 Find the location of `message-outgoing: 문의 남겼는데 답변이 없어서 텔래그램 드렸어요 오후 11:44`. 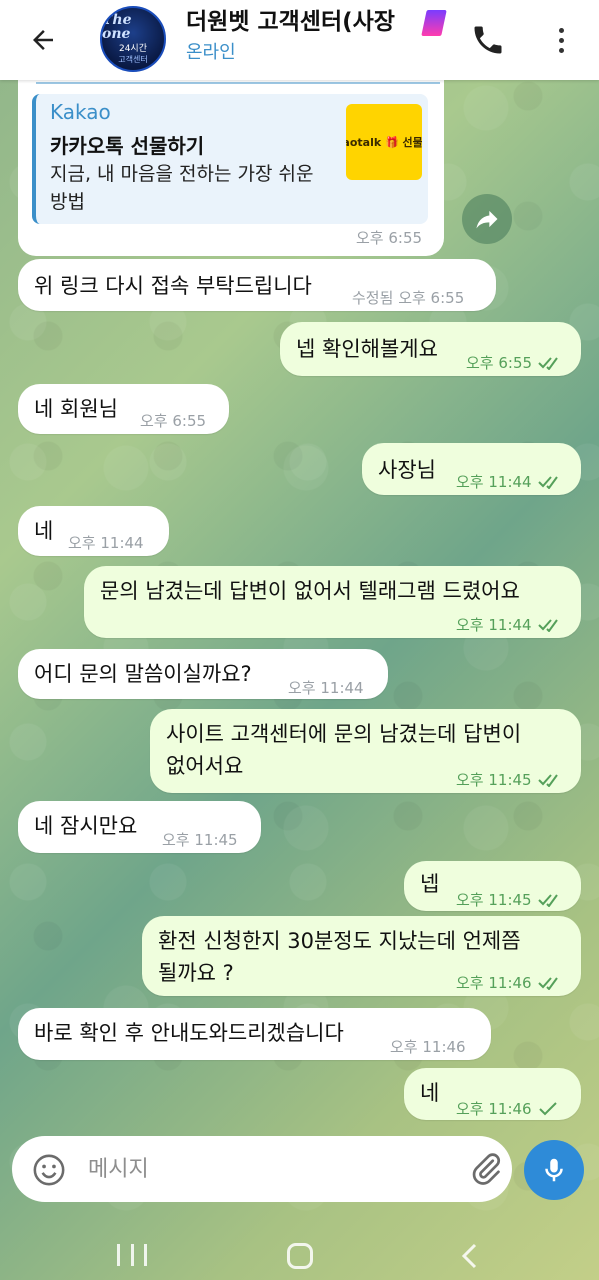

message-outgoing: 문의 남겼는데 답변이 없어서 텔래그램 드렸어요 오후 11:44 is located at coordinates (332, 602).